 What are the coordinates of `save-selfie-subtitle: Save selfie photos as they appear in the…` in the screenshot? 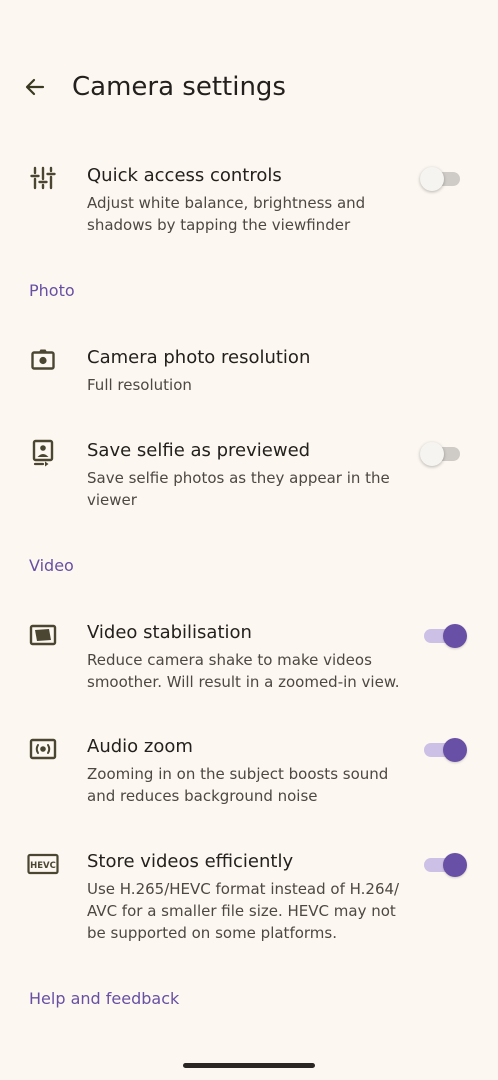 It's located at (238, 489).